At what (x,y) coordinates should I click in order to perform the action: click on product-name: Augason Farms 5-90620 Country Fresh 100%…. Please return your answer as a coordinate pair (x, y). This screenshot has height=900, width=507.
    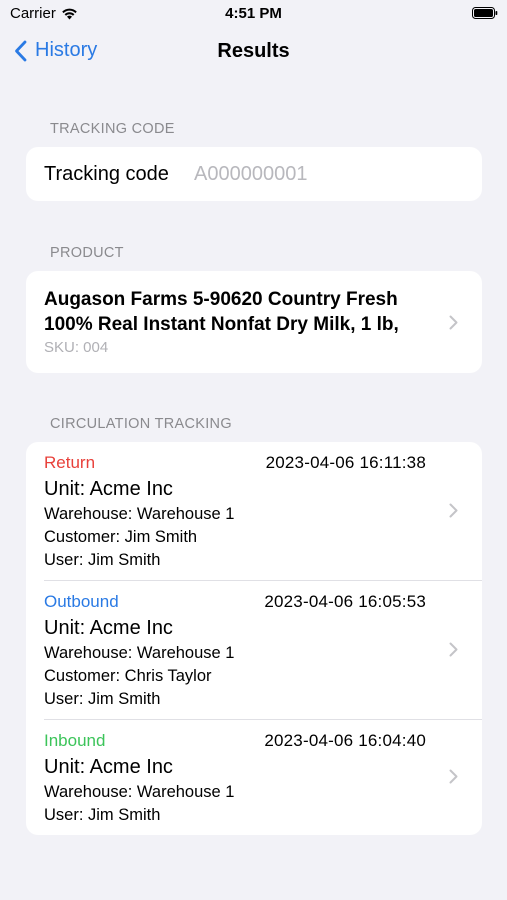
    Looking at the image, I should click on (221, 312).